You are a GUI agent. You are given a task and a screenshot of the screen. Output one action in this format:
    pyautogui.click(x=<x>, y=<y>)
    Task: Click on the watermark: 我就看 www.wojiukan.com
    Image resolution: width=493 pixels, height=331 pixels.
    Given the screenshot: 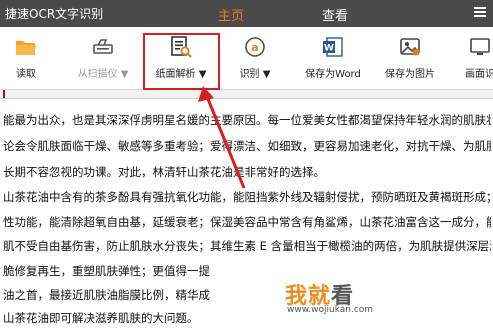 What is the action you would take?
    pyautogui.click(x=329, y=296)
    